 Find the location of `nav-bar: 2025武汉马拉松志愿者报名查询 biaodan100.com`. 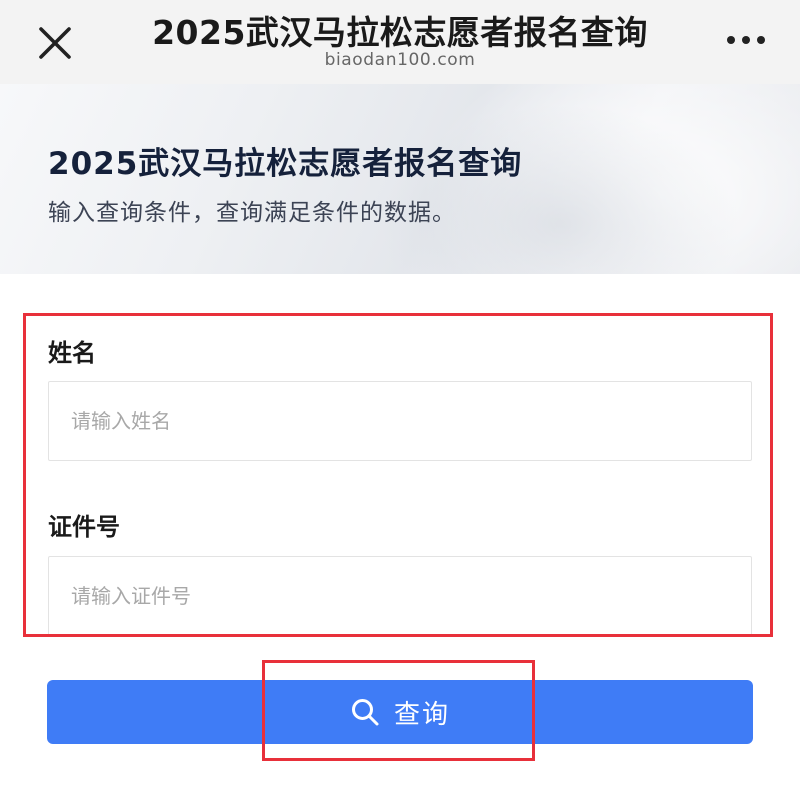

nav-bar: 2025武汉马拉松志愿者报名查询 biaodan100.com is located at coordinates (400, 42).